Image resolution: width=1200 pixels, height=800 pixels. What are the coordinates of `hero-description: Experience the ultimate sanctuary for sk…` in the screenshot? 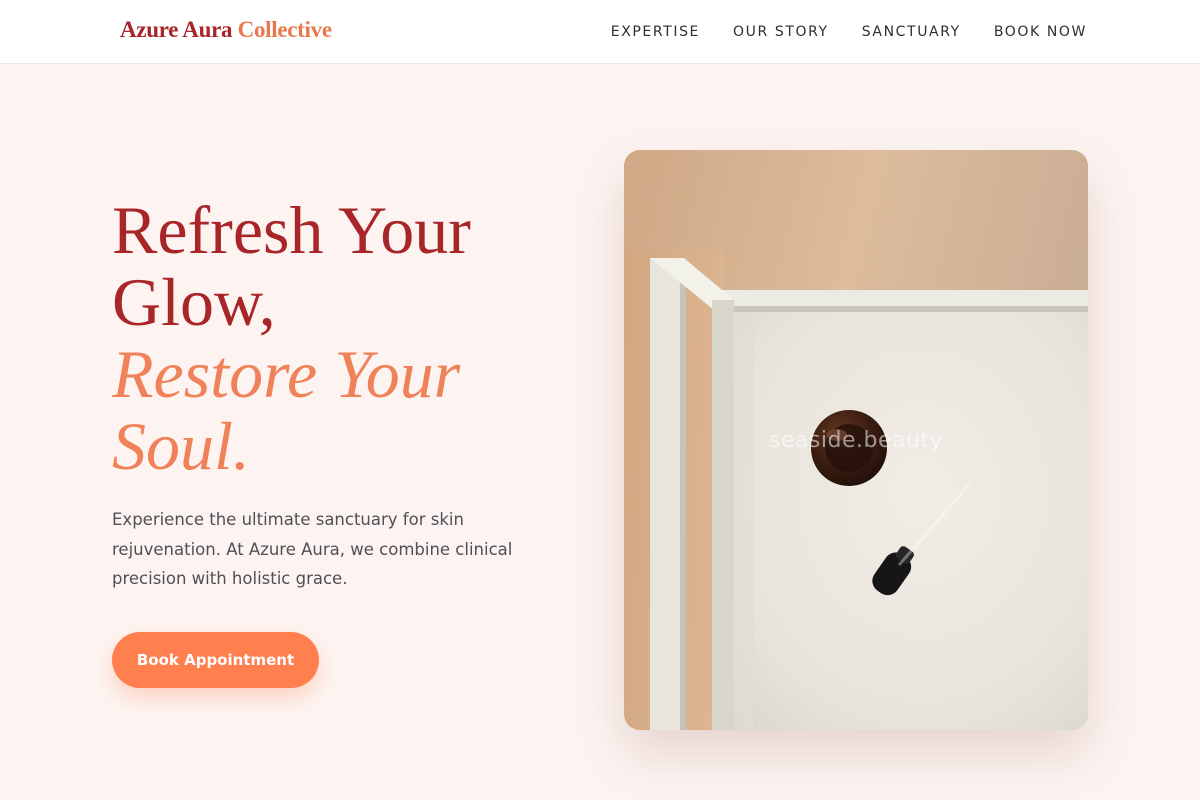 It's located at (312, 549).